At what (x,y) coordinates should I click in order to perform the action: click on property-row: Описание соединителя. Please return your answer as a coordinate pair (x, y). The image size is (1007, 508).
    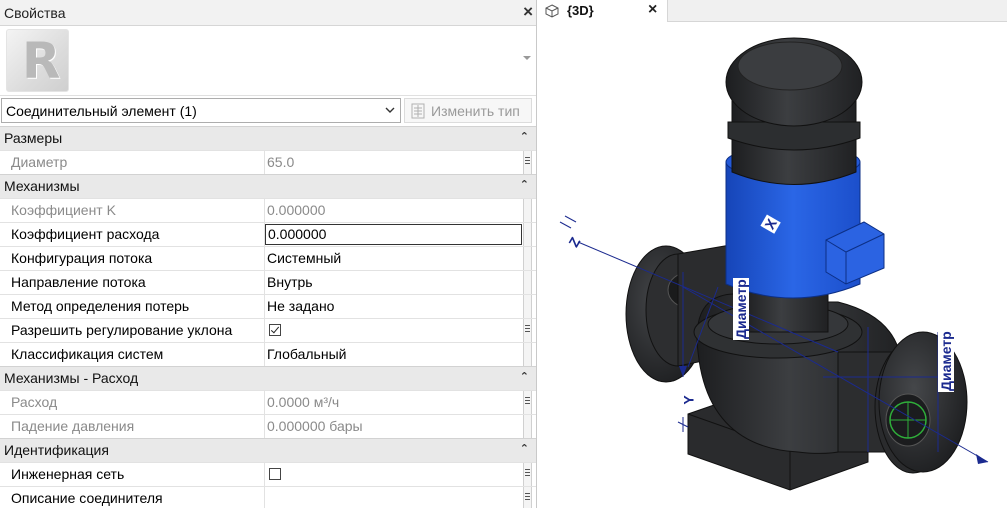
    Looking at the image, I should click on (268, 497).